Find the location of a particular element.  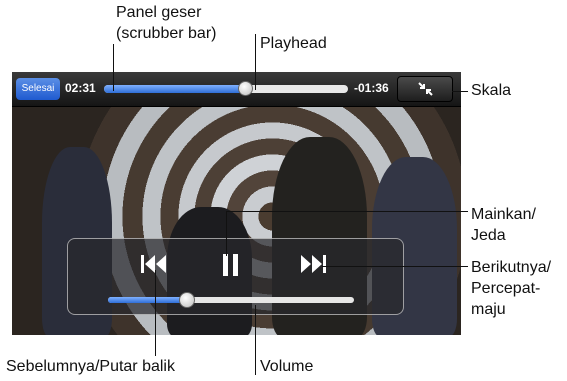

previous-label: Sebelumnya/Putar balik is located at coordinates (90, 366).